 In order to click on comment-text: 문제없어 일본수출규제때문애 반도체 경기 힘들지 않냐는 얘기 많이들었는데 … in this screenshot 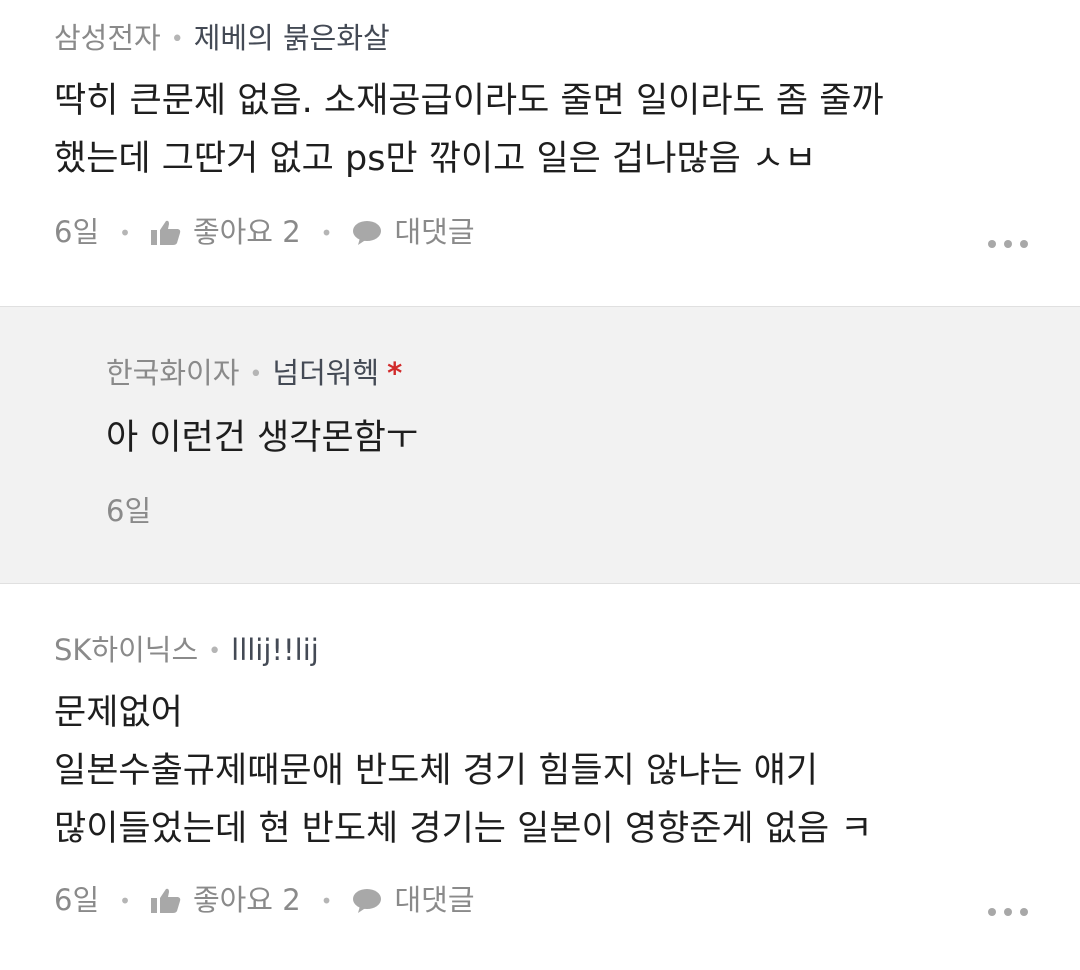, I will do `click(463, 771)`.